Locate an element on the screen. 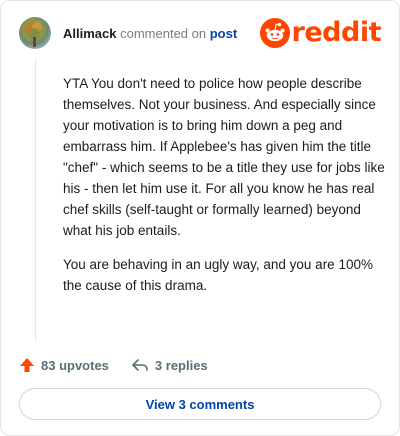  reddit-wordmark: reddit is located at coordinates (336, 32).